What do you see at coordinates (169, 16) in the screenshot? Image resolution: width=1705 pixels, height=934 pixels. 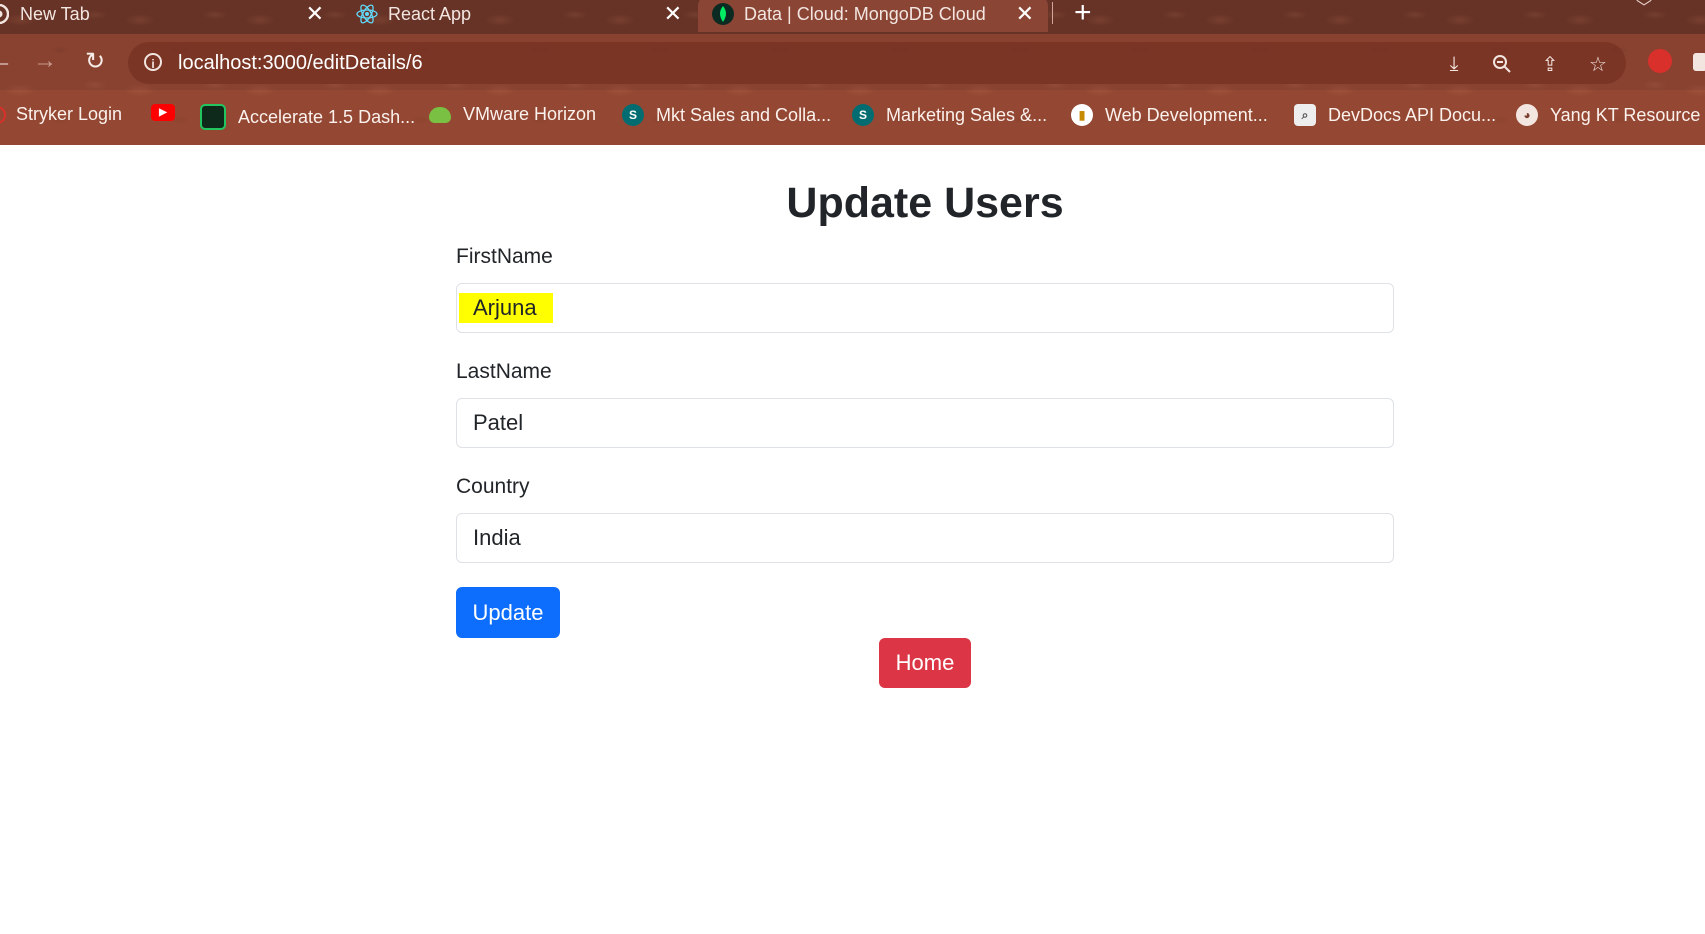 I see `tab-new-tab: New Tab ✕` at bounding box center [169, 16].